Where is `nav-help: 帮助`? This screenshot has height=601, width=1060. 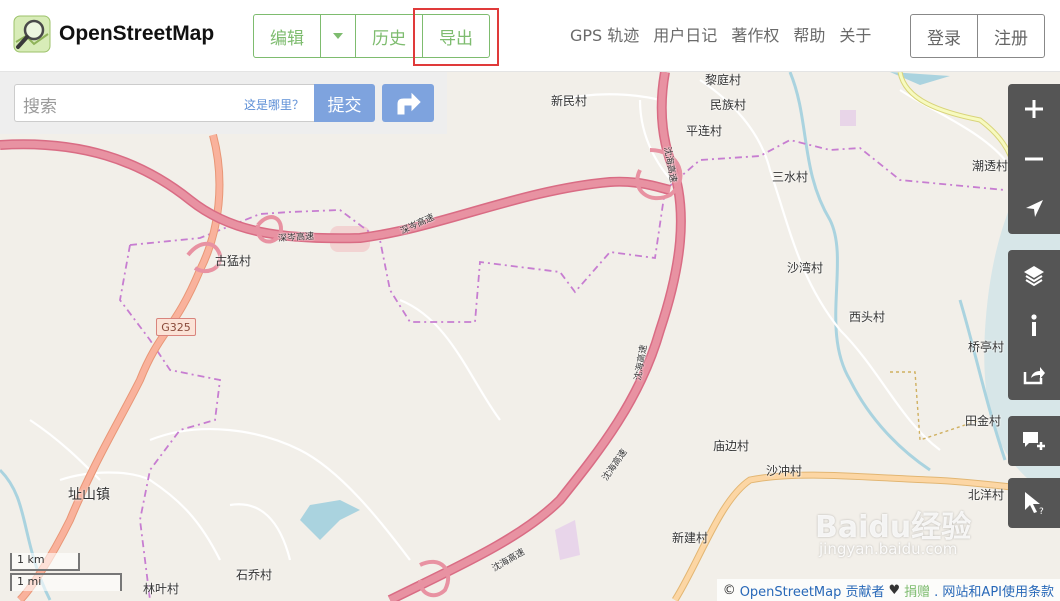 nav-help: 帮助 is located at coordinates (809, 34).